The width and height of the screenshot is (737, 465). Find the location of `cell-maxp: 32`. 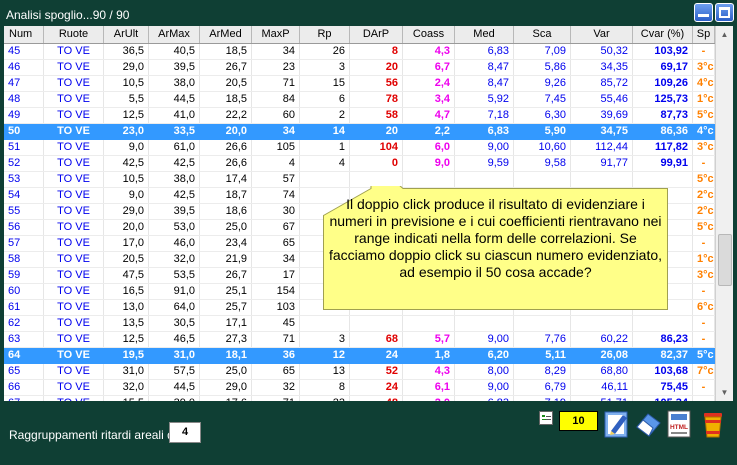

cell-maxp: 32 is located at coordinates (276, 387).